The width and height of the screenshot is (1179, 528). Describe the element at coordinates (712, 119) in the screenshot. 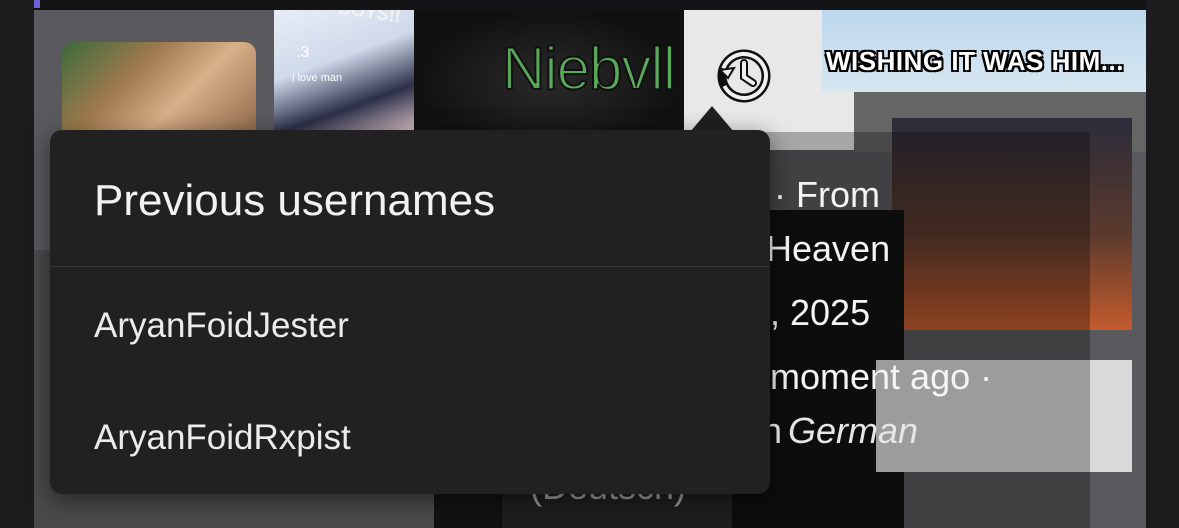

I see `popup-arrow` at that location.